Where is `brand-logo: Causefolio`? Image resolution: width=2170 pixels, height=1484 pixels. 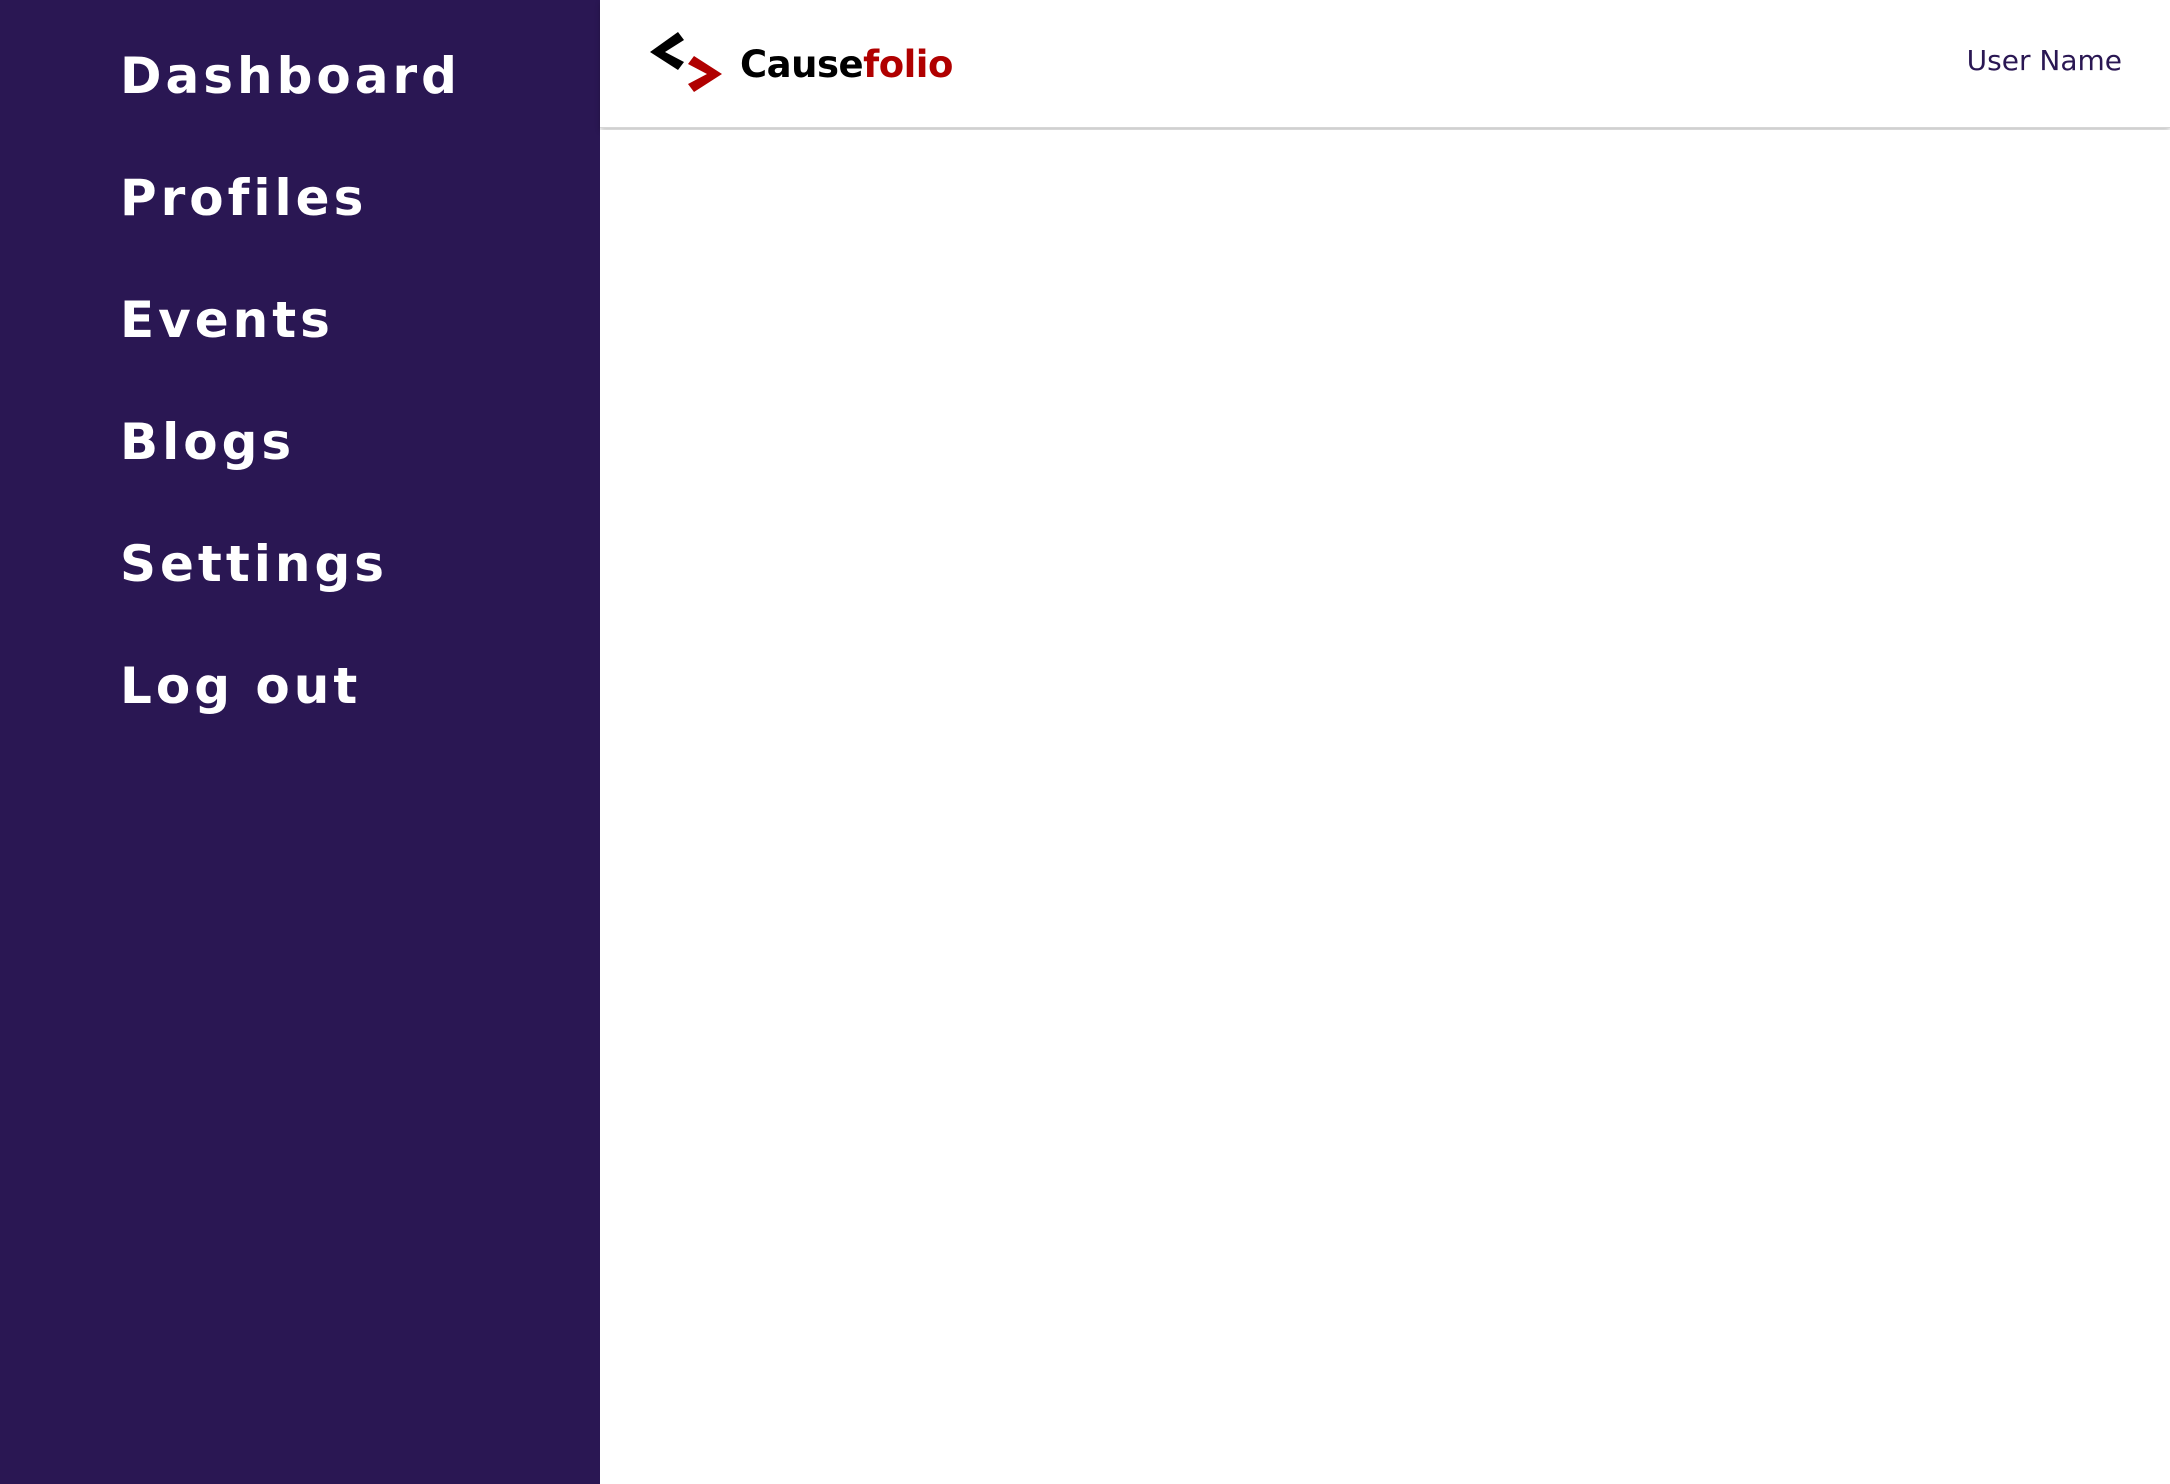 brand-logo: Causefolio is located at coordinates (800, 64).